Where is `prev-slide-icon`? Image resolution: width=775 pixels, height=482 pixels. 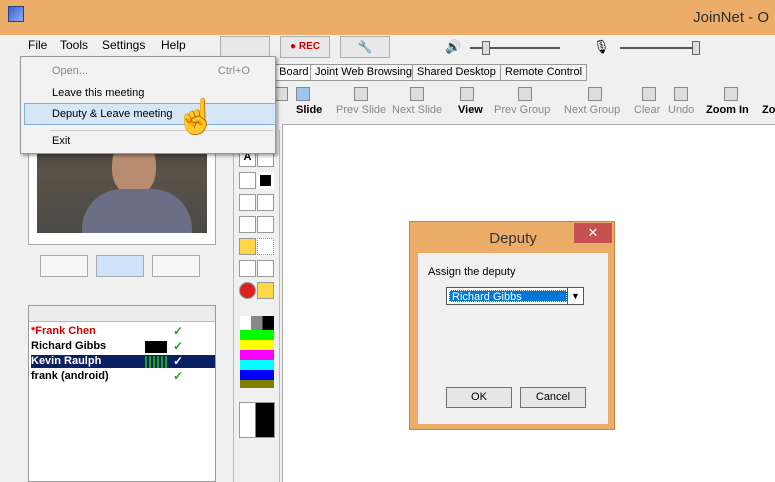 prev-slide-icon is located at coordinates (361, 94).